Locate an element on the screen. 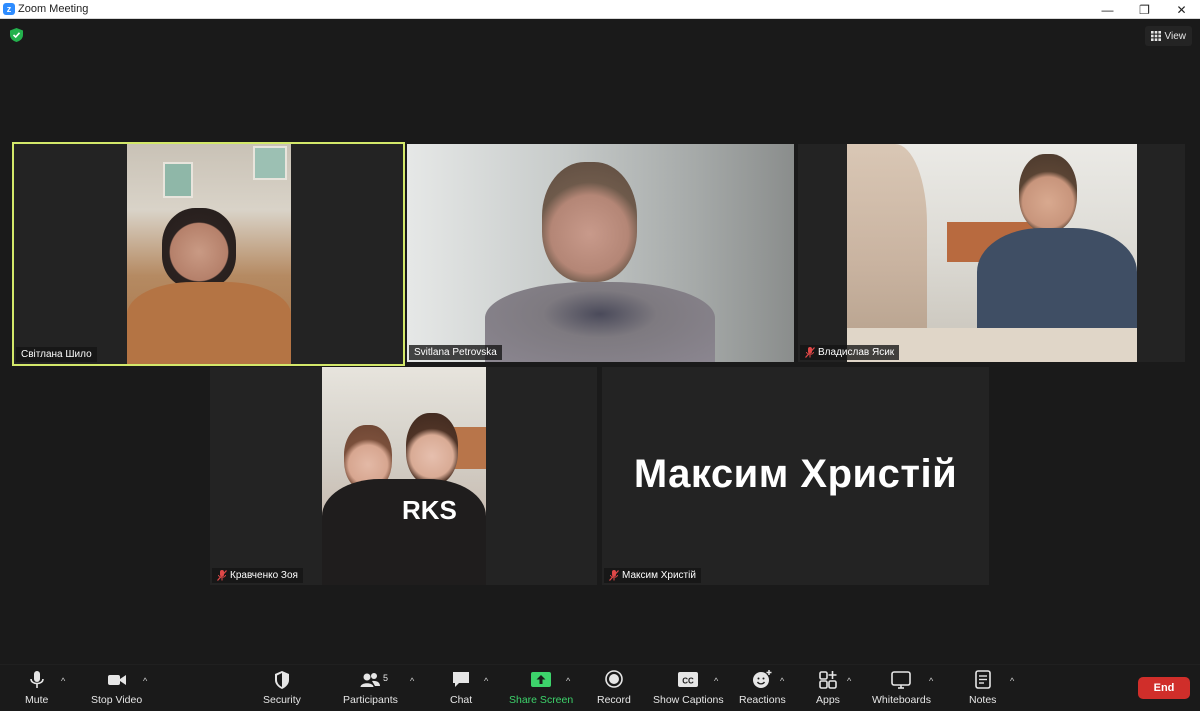 The width and height of the screenshot is (1200, 711). zoom-logo-icon: z is located at coordinates (9, 9).